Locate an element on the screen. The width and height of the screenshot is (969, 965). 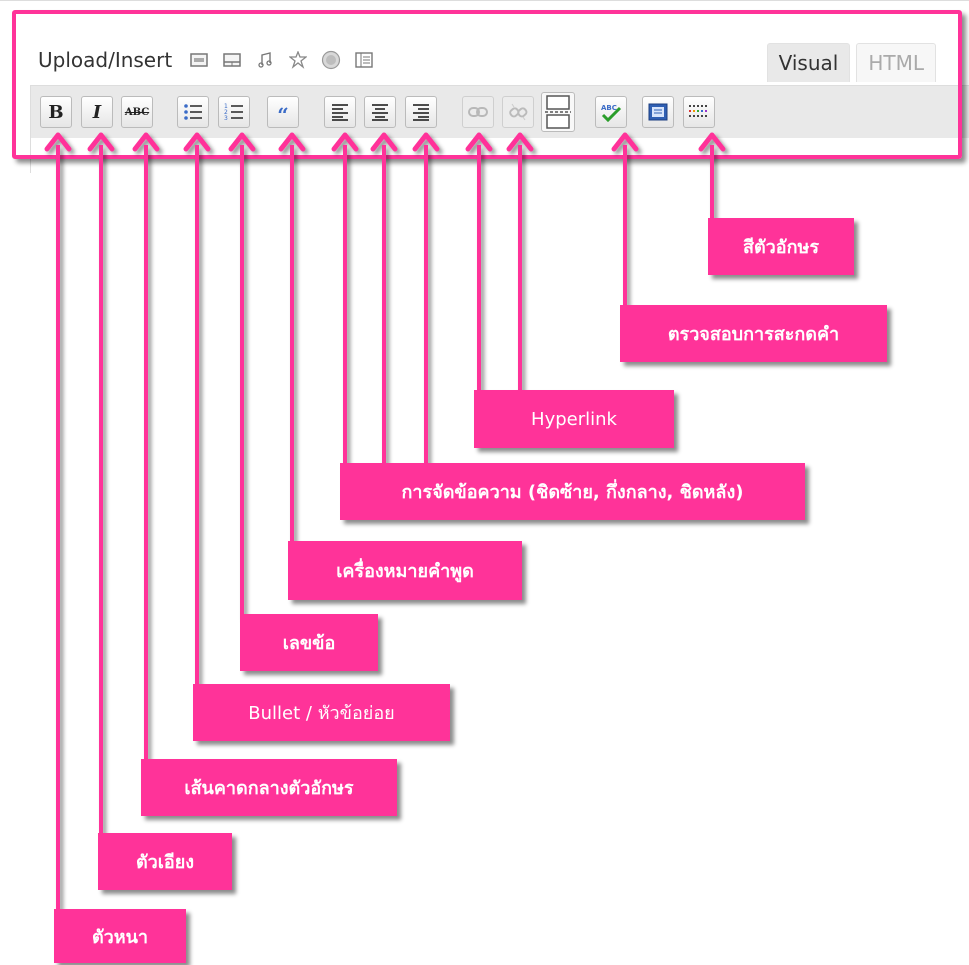
arrow-text-color is located at coordinates (712, 176).